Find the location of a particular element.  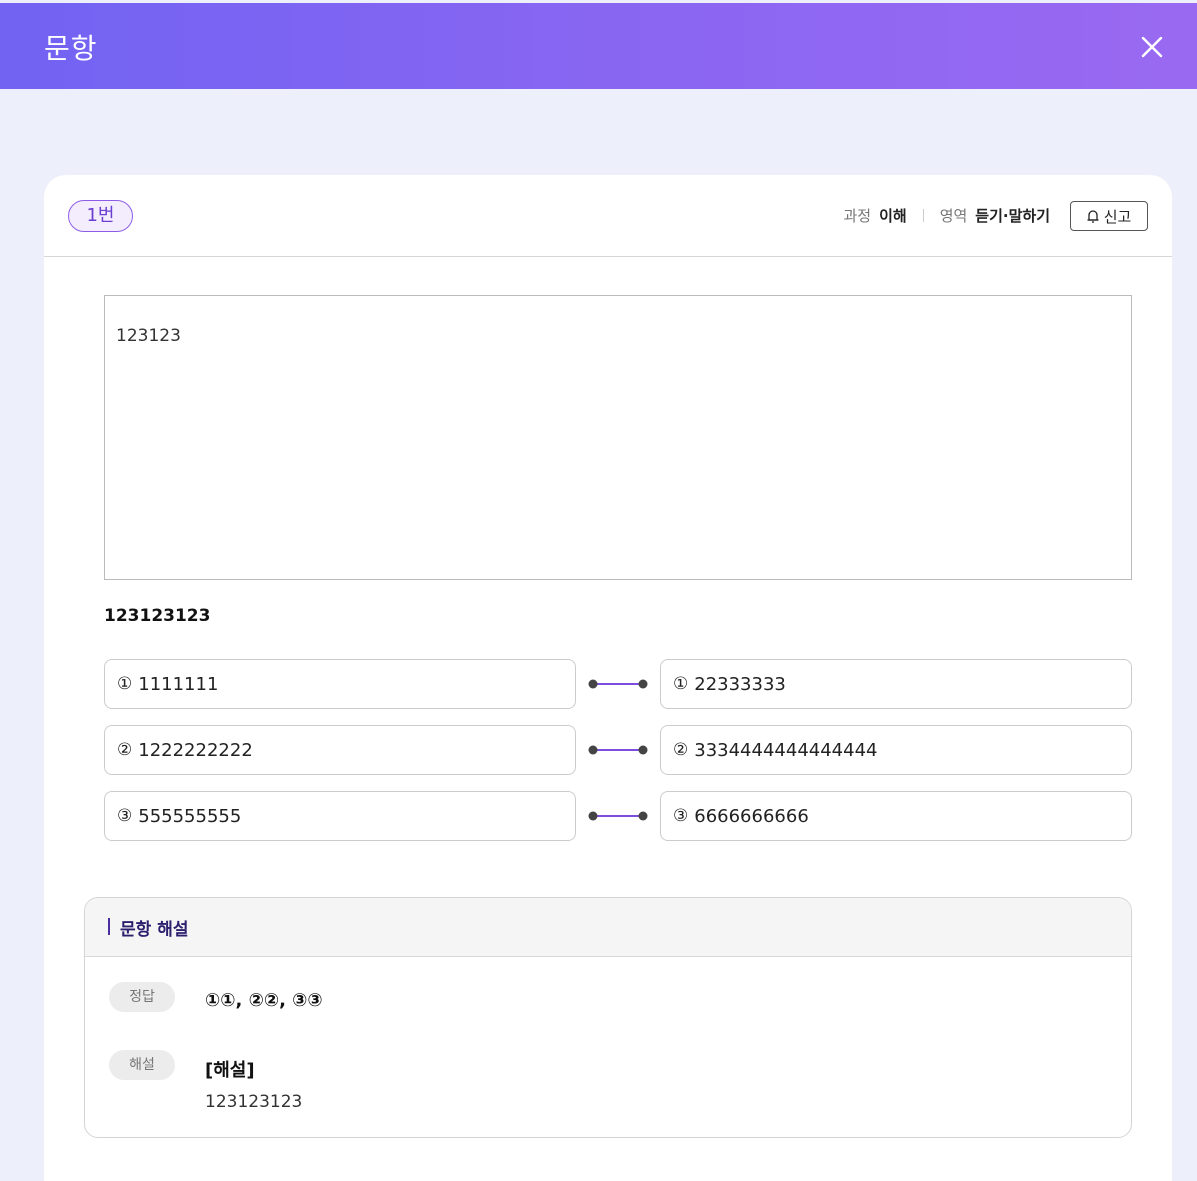

left-option: ② 1222222222 is located at coordinates (340, 750).